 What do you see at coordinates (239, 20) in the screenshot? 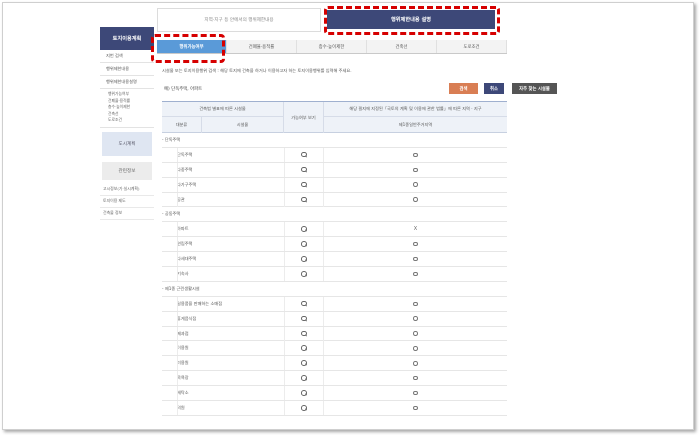
I see `zone-restriction-tab: 지역·지구 등 안에서의 행위제한내용` at bounding box center [239, 20].